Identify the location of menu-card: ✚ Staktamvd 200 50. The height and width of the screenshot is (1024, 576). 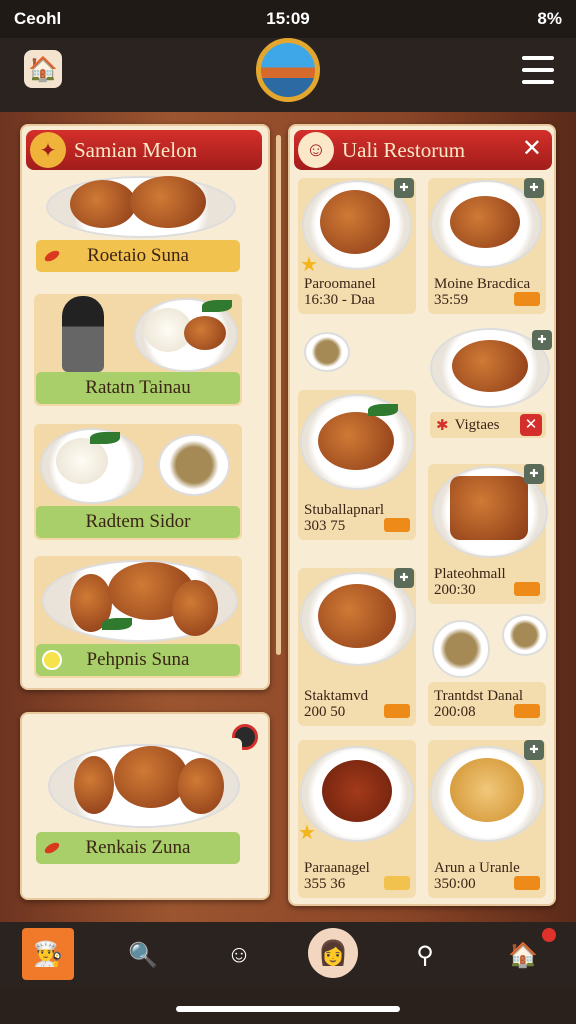
(357, 647).